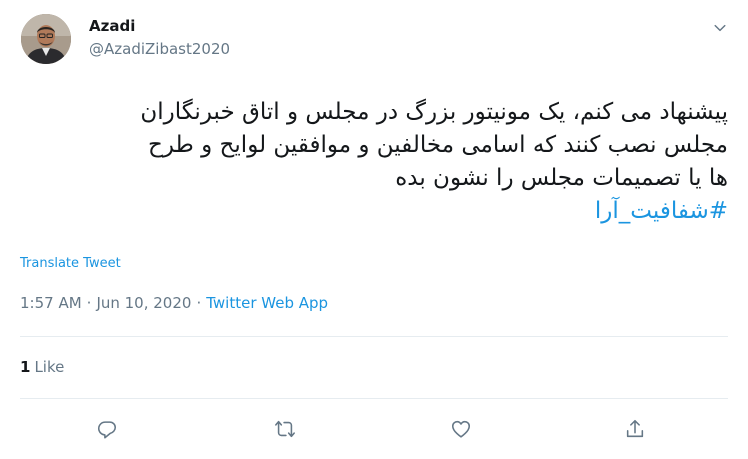 This screenshot has width=748, height=459. I want to click on tweet-source-link: Twitter Web App, so click(267, 303).